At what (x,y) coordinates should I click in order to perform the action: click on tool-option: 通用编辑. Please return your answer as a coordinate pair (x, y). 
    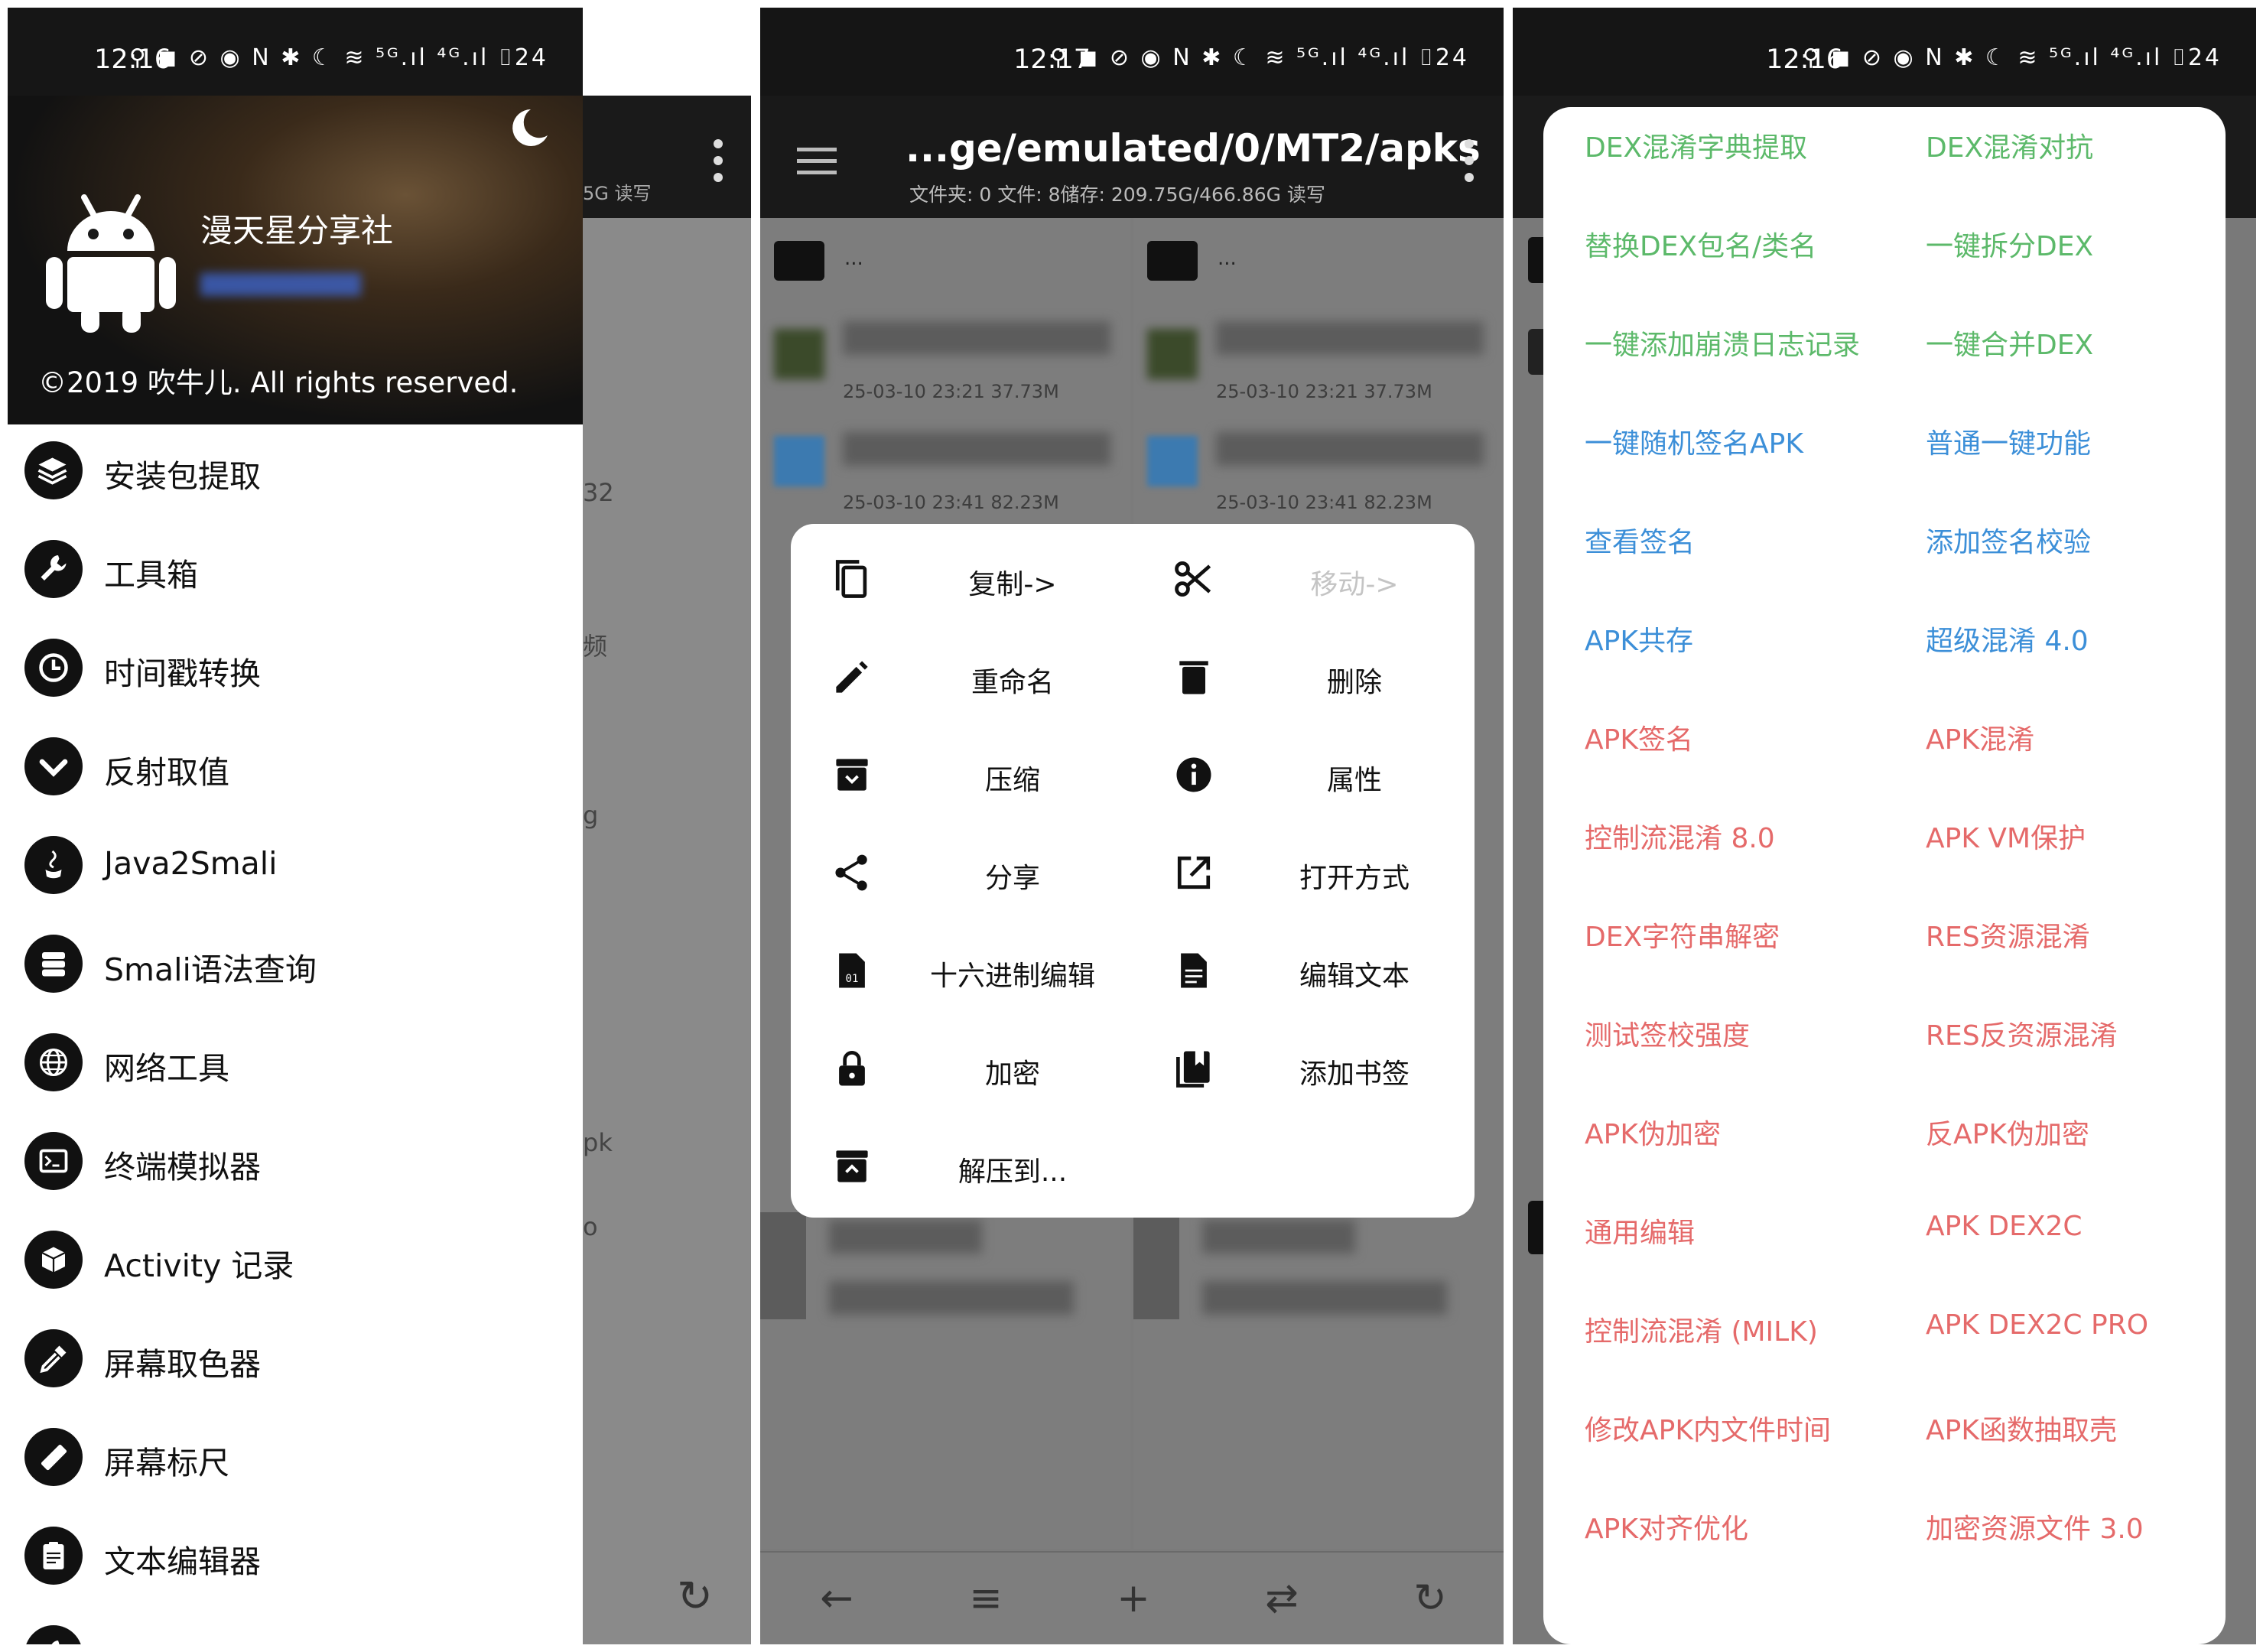
    Looking at the image, I should click on (1640, 1230).